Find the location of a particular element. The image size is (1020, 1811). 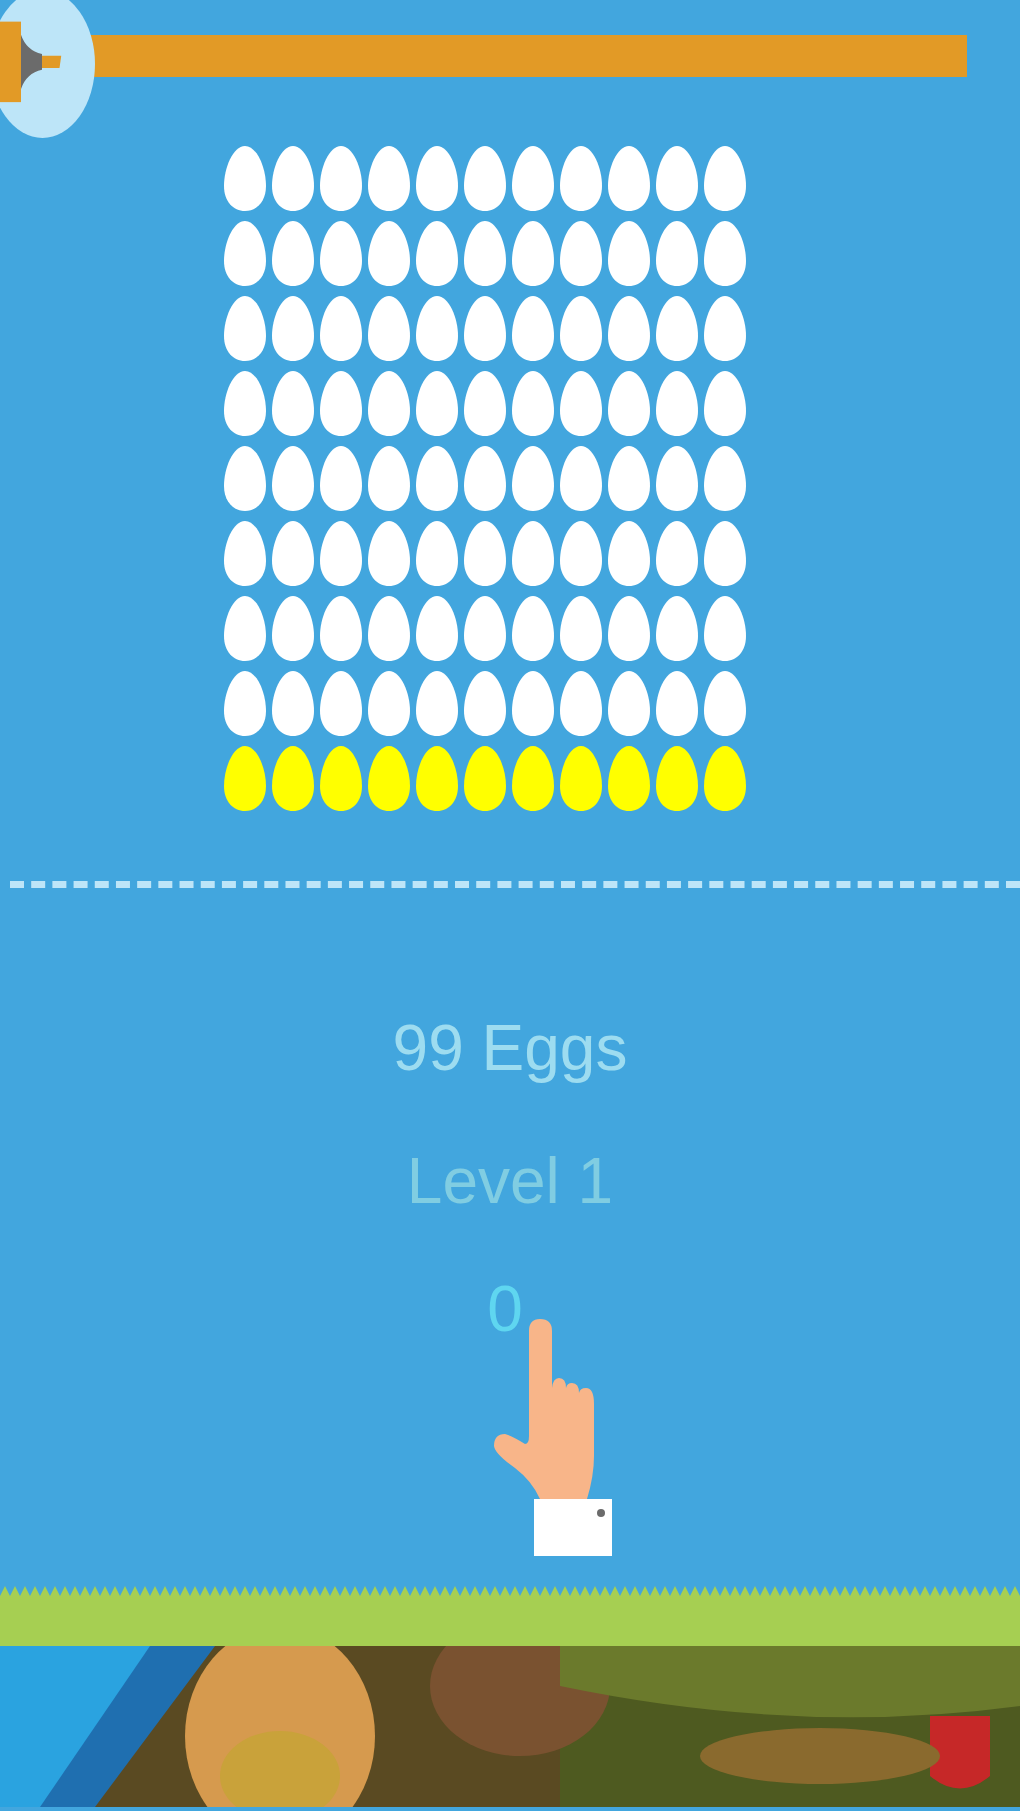

eggs-count: 99 Eggs is located at coordinates (510, 1048).